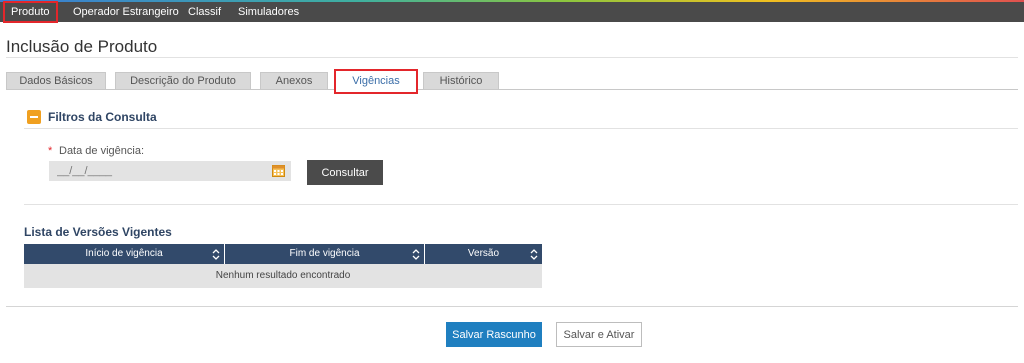 The width and height of the screenshot is (1024, 363). I want to click on results-section-title: Lista de Versões Vigentes, so click(98, 232).